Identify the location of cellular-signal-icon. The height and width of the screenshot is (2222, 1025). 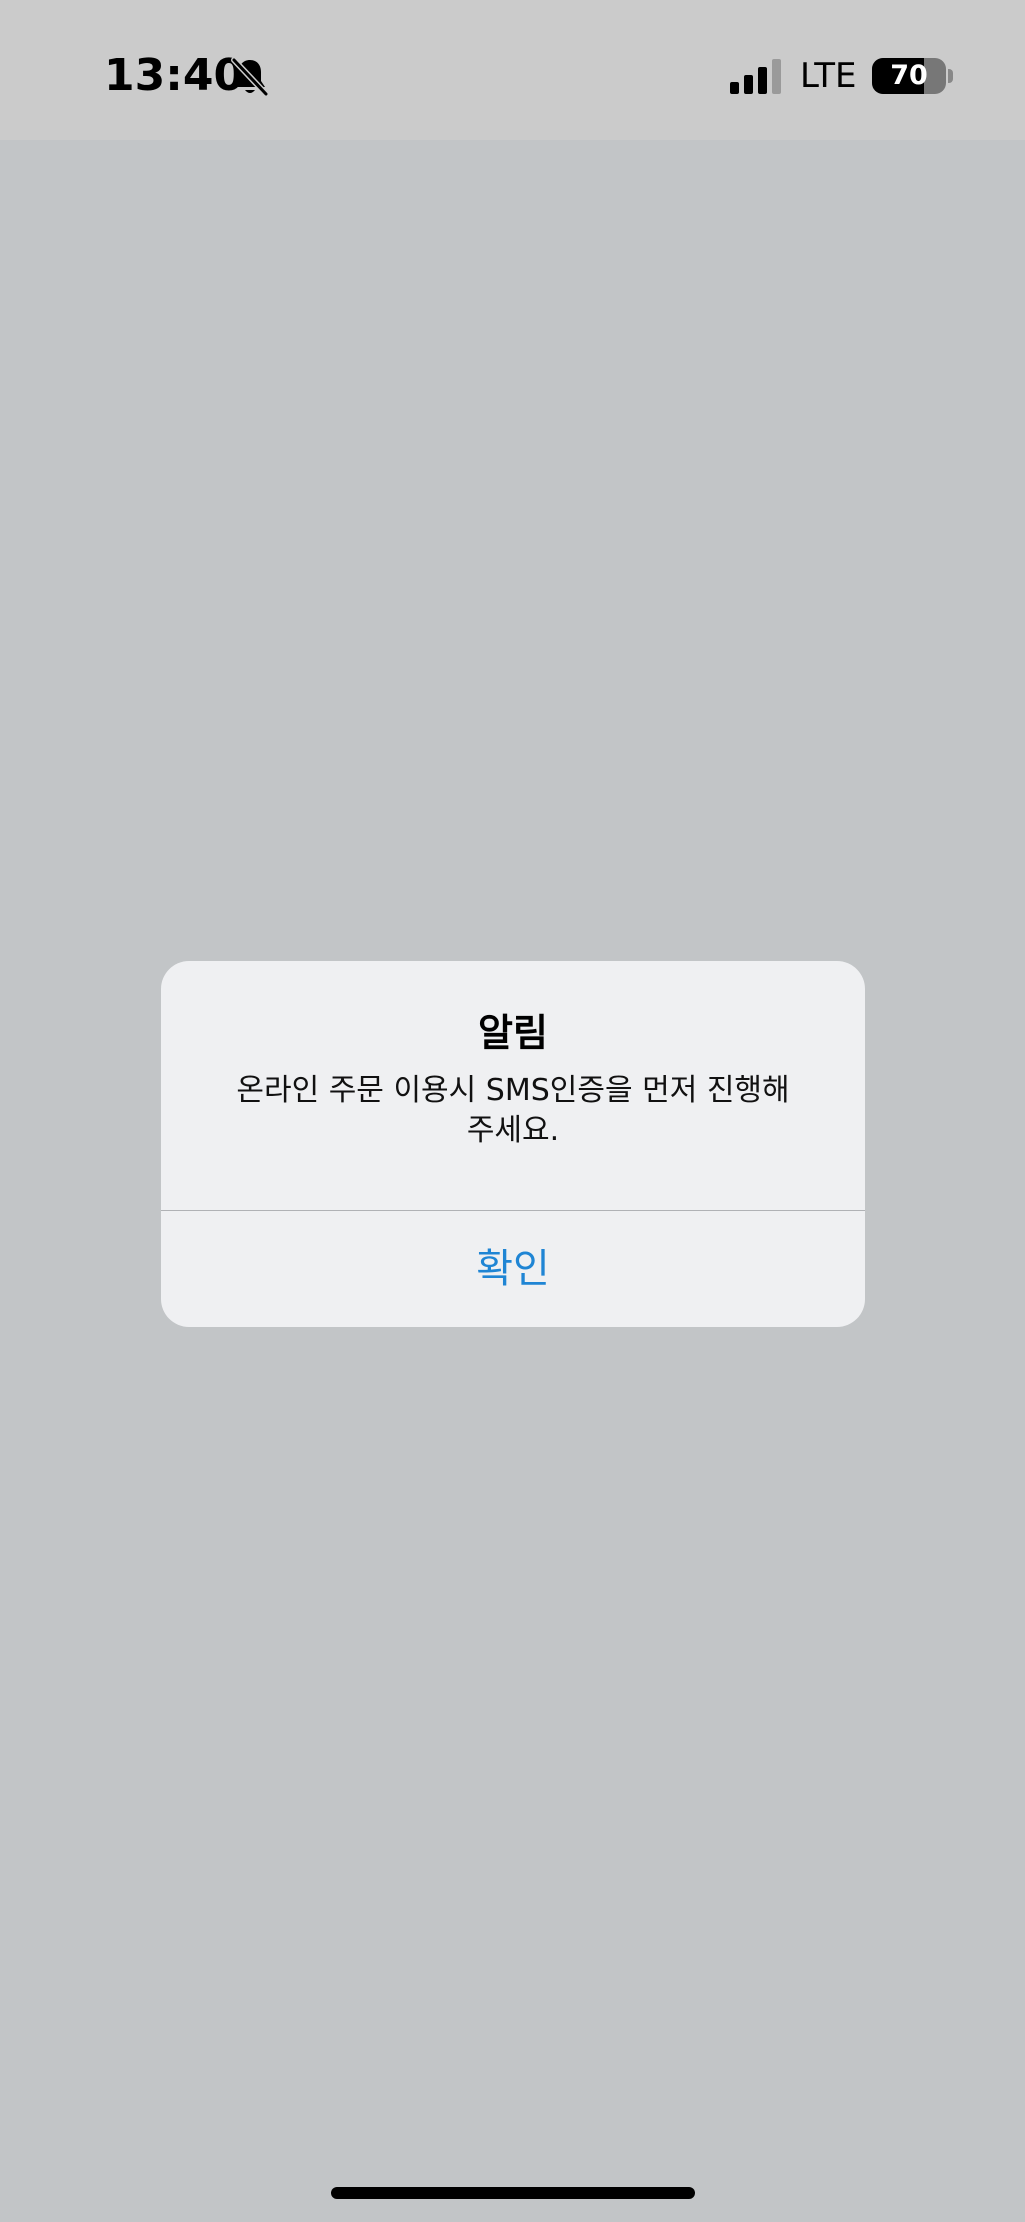
(755, 76).